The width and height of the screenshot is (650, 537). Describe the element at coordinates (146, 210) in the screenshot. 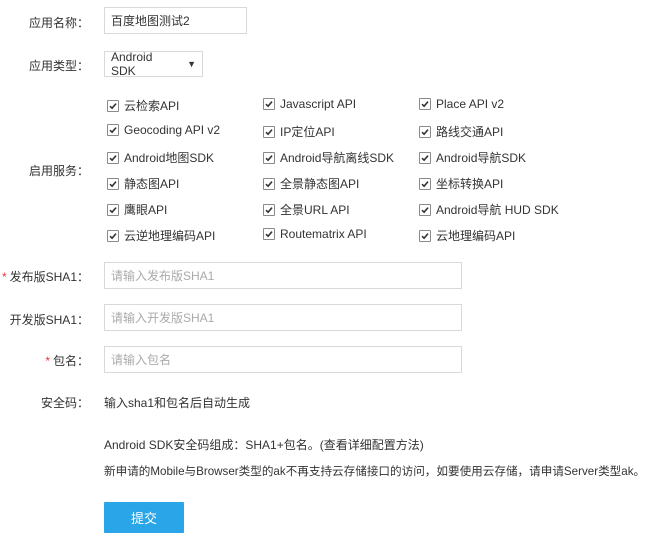

I see `service-option-label: 鹰眼API` at that location.